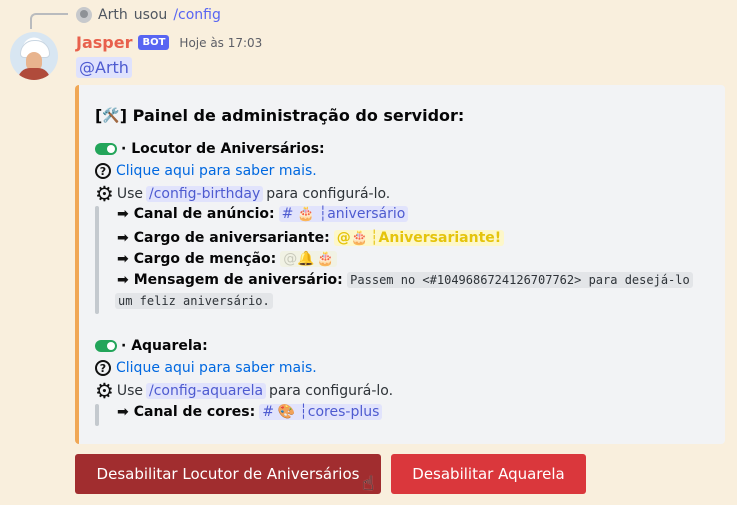 The image size is (737, 505). Describe the element at coordinates (97, 260) in the screenshot. I see `birthday-quote-bar` at that location.